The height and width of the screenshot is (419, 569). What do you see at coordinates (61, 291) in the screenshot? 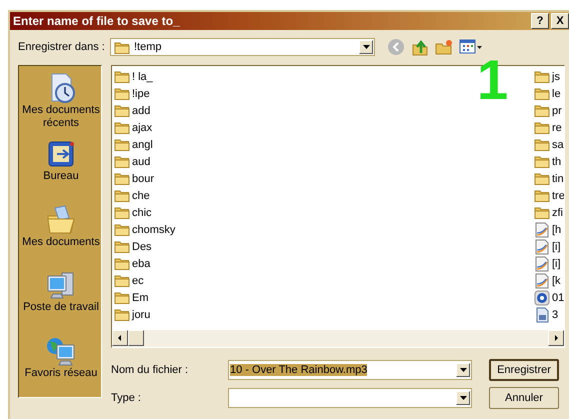
I see `places-bar-item: Poste de travail` at bounding box center [61, 291].